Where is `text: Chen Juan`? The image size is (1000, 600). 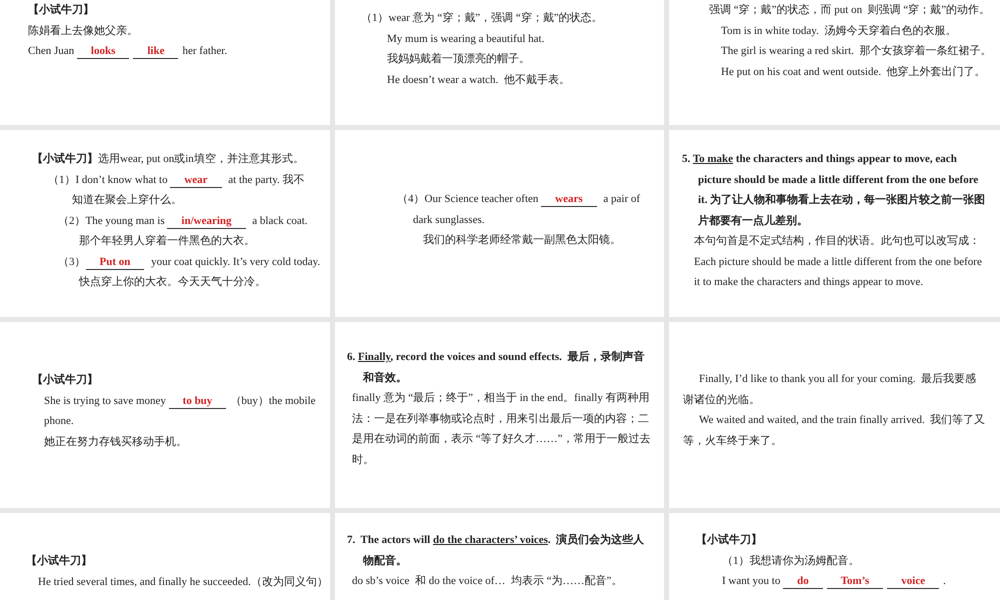 text: Chen Juan is located at coordinates (52, 51).